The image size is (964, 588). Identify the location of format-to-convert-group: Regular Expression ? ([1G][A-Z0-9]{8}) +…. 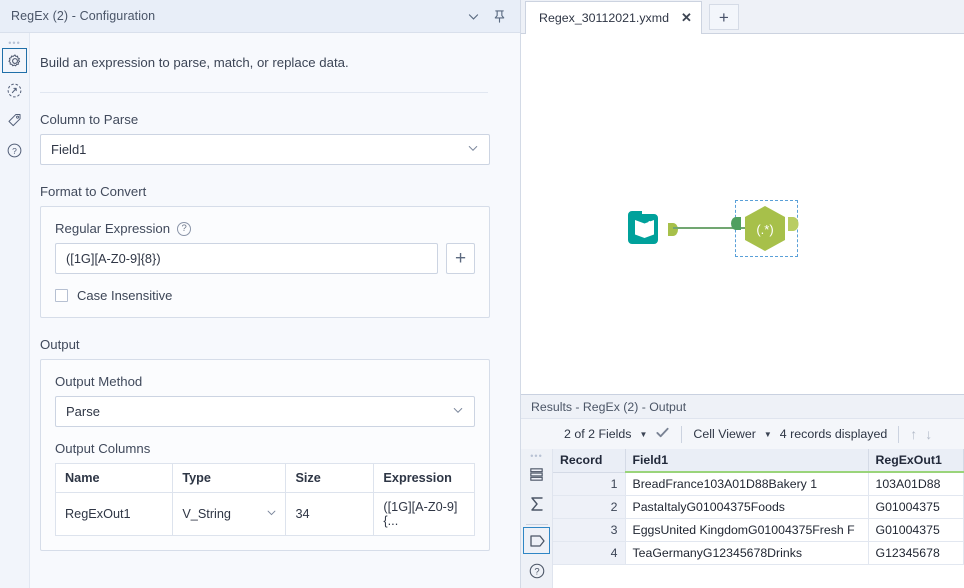
(265, 262).